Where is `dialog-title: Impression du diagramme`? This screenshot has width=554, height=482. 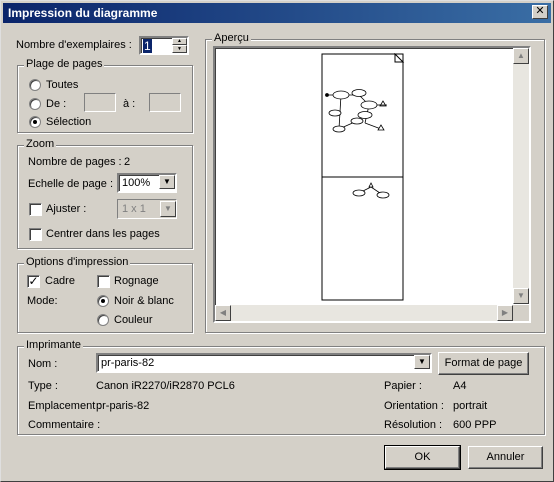
dialog-title: Impression du diagramme is located at coordinates (83, 13).